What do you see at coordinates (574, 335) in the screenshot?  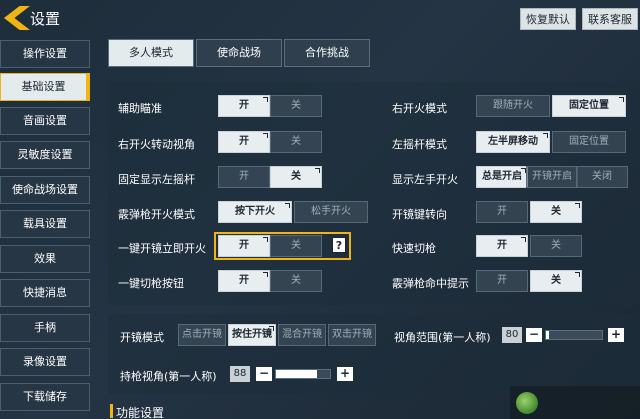 I see `fov-slider` at bounding box center [574, 335].